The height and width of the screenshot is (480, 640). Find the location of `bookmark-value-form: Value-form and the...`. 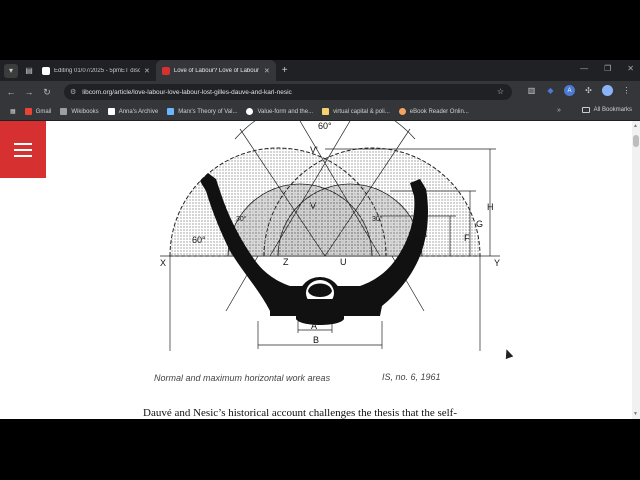

bookmark-value-form: Value-form and the... is located at coordinates (279, 111).